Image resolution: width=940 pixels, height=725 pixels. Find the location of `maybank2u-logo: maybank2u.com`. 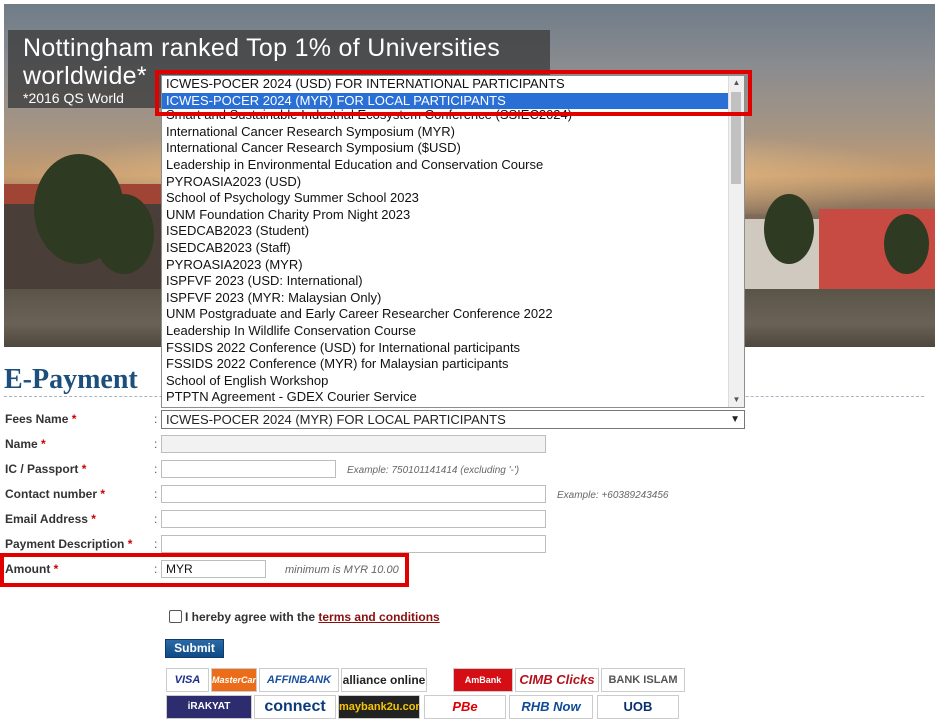

maybank2u-logo: maybank2u.com is located at coordinates (379, 707).